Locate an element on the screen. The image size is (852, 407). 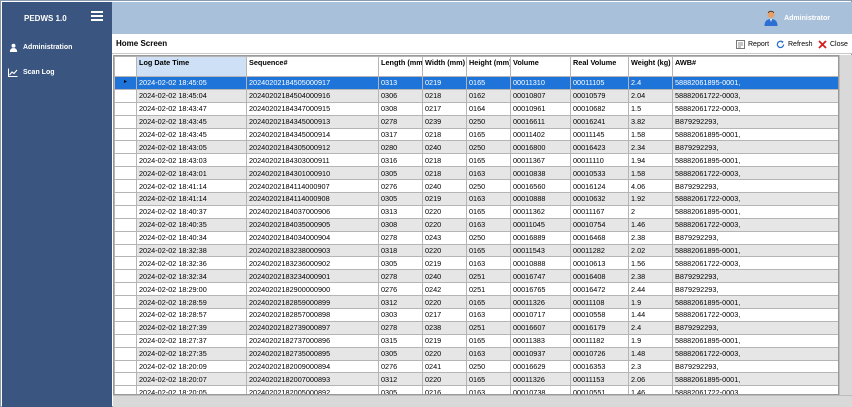
table-cell: 00010738 is located at coordinates (540, 389).